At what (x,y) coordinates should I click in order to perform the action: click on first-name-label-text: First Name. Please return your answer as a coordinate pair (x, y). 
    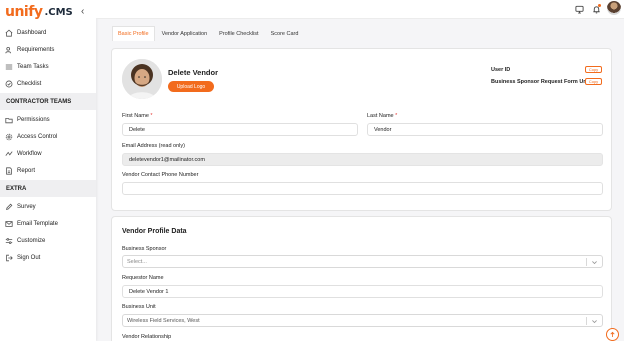
    Looking at the image, I should click on (135, 116).